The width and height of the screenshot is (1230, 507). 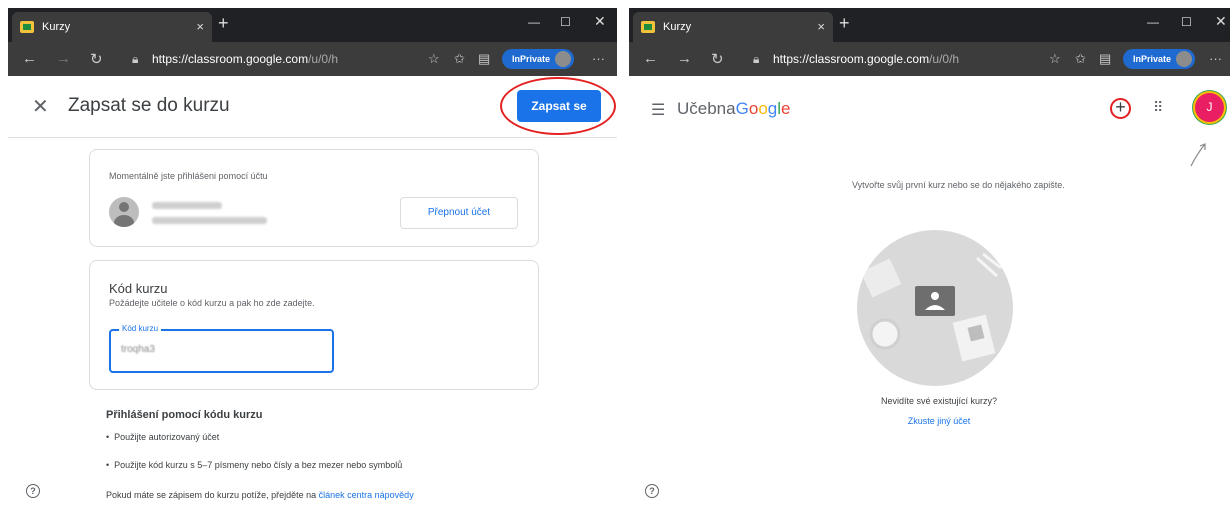 I want to click on classroom-logo: UčebnaGoogle, so click(x=734, y=109).